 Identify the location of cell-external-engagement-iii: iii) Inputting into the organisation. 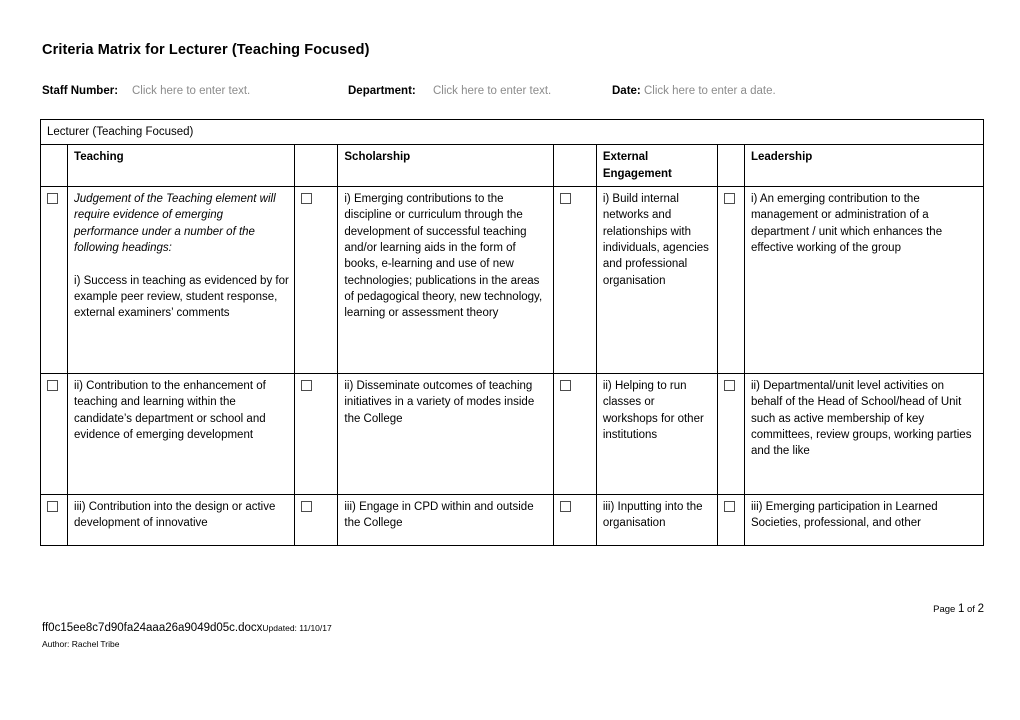
(656, 519).